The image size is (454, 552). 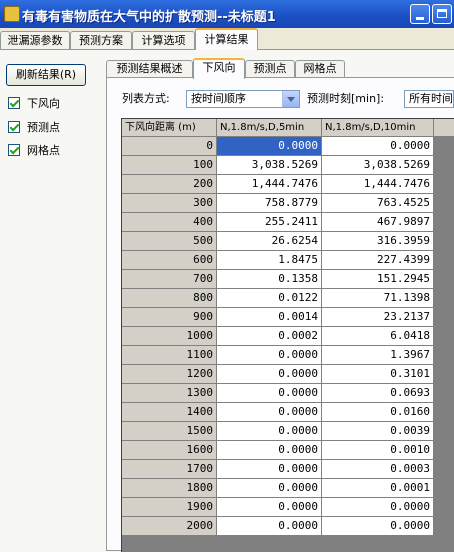 I want to click on table-row: 100 3,038.5269 3,038.5269, so click(x=288, y=165).